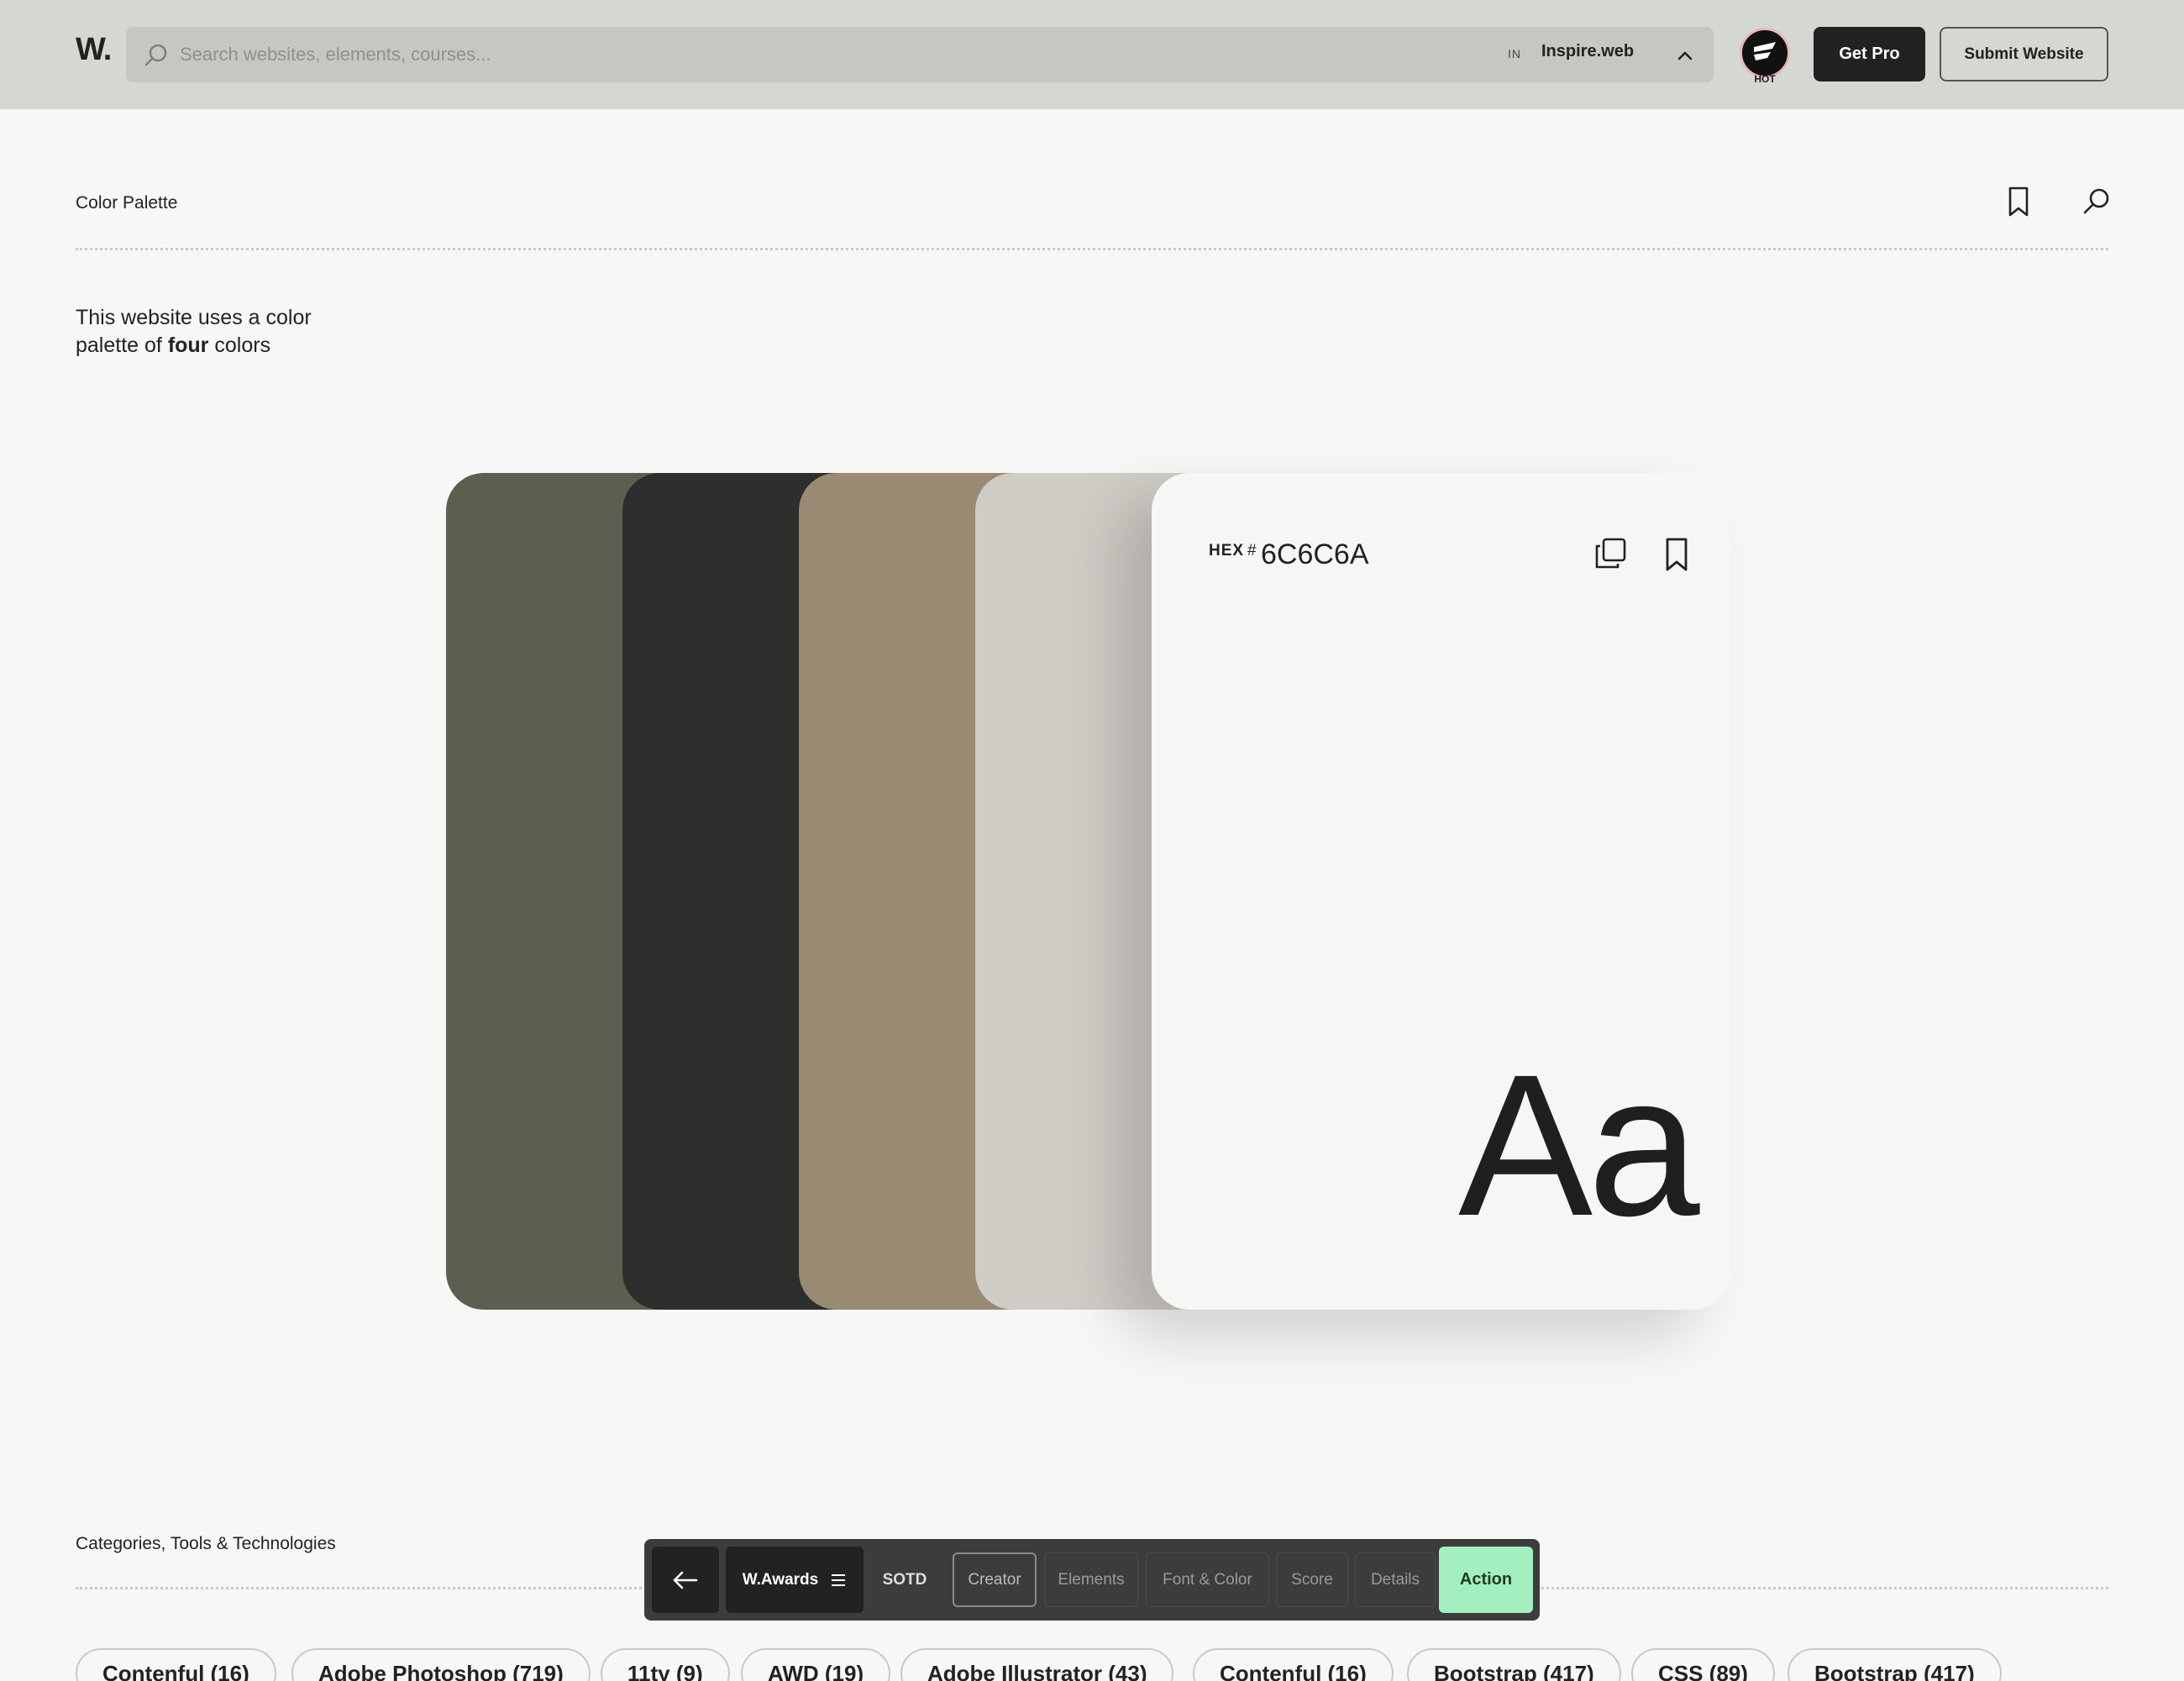 Image resolution: width=2184 pixels, height=1681 pixels. What do you see at coordinates (1395, 1579) in the screenshot?
I see `nav-details: Details` at bounding box center [1395, 1579].